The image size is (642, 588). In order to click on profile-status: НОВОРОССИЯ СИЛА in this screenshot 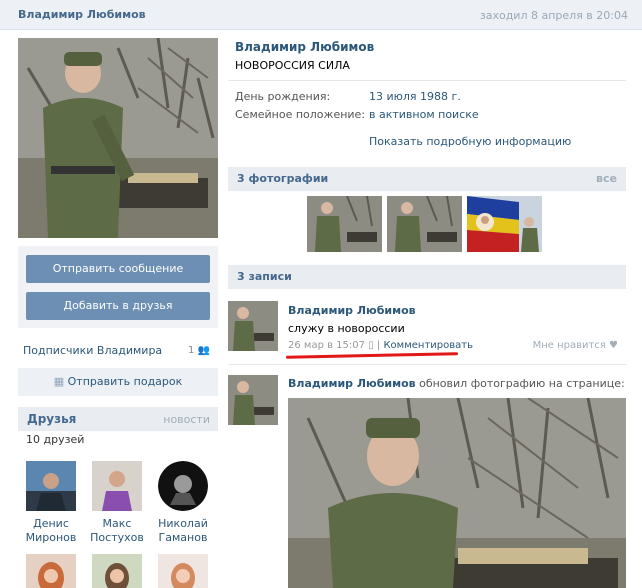, I will do `click(292, 65)`.